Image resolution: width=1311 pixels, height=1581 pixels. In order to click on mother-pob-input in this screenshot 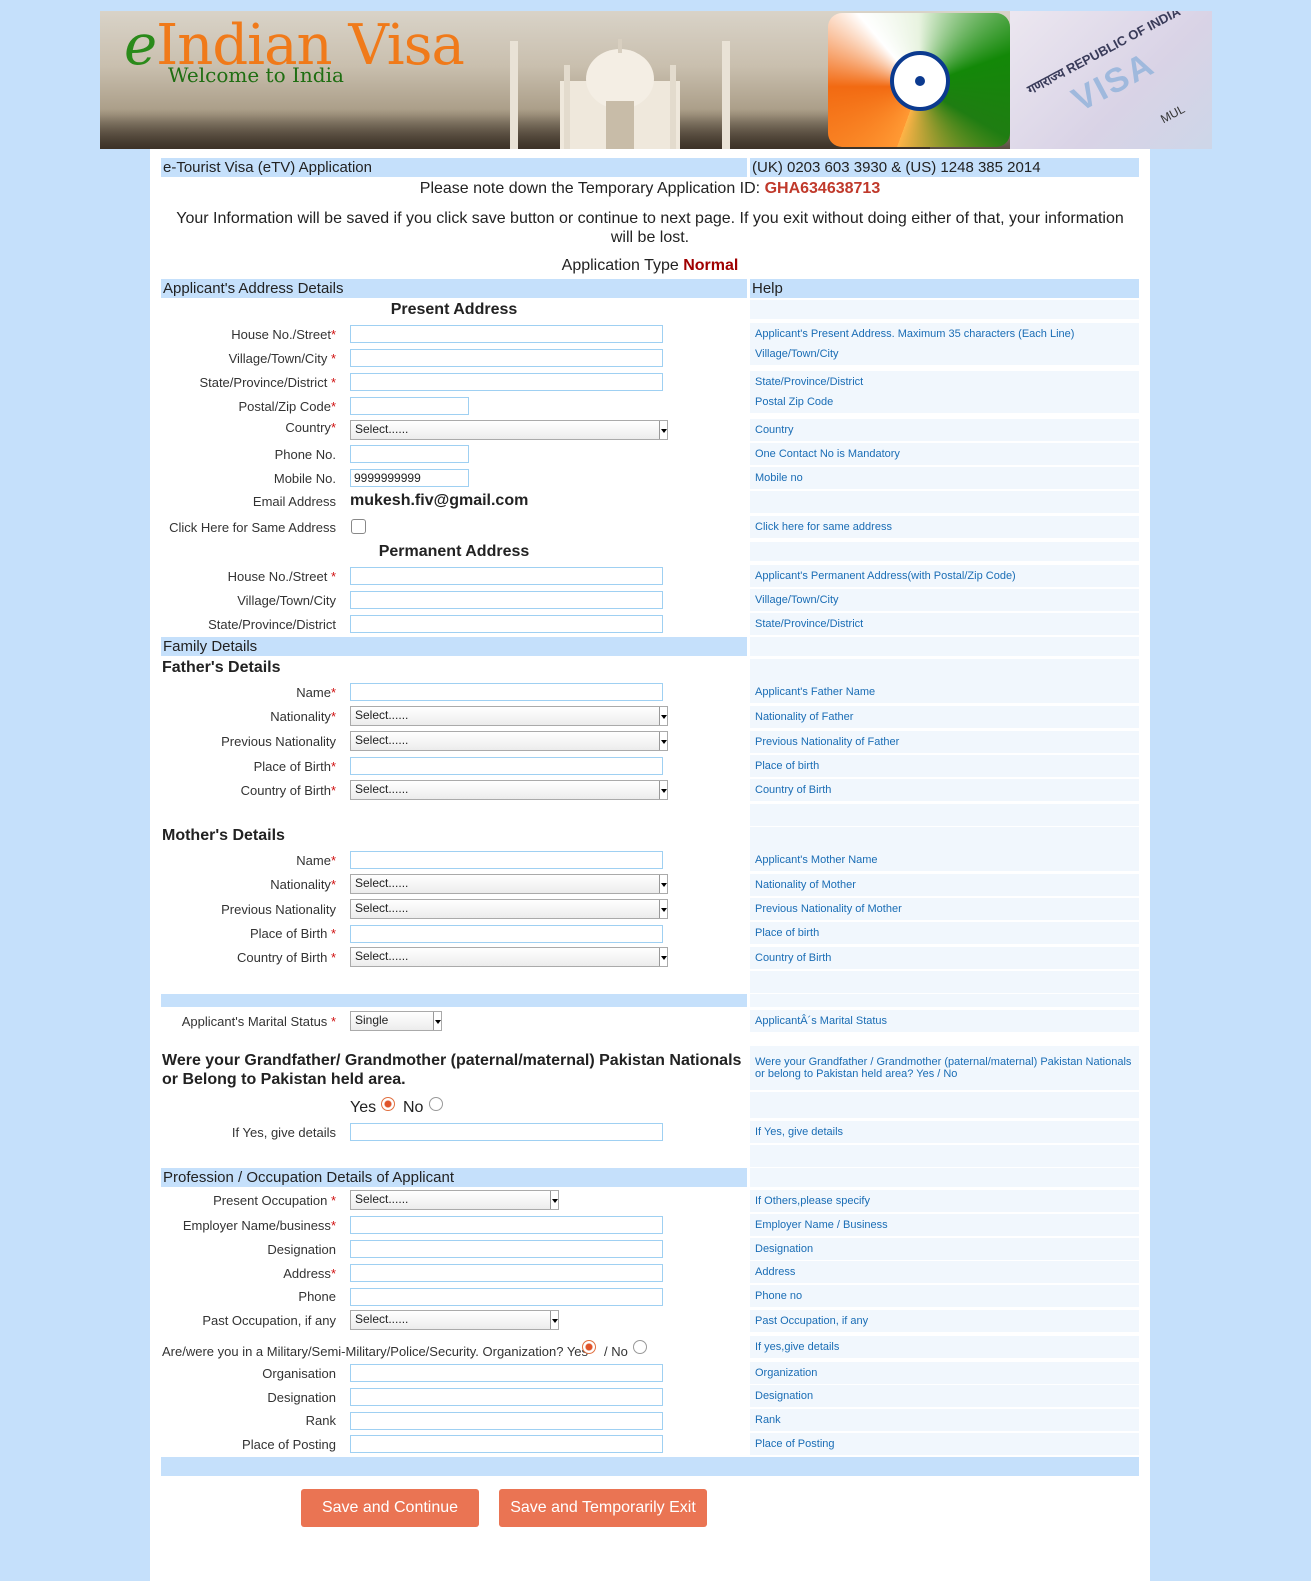, I will do `click(506, 934)`.